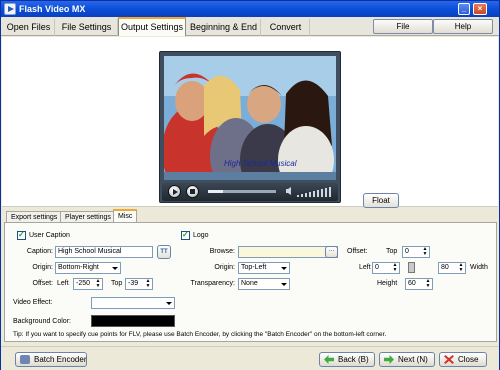 This screenshot has height=370, width=500. I want to click on player-controls, so click(250, 192).